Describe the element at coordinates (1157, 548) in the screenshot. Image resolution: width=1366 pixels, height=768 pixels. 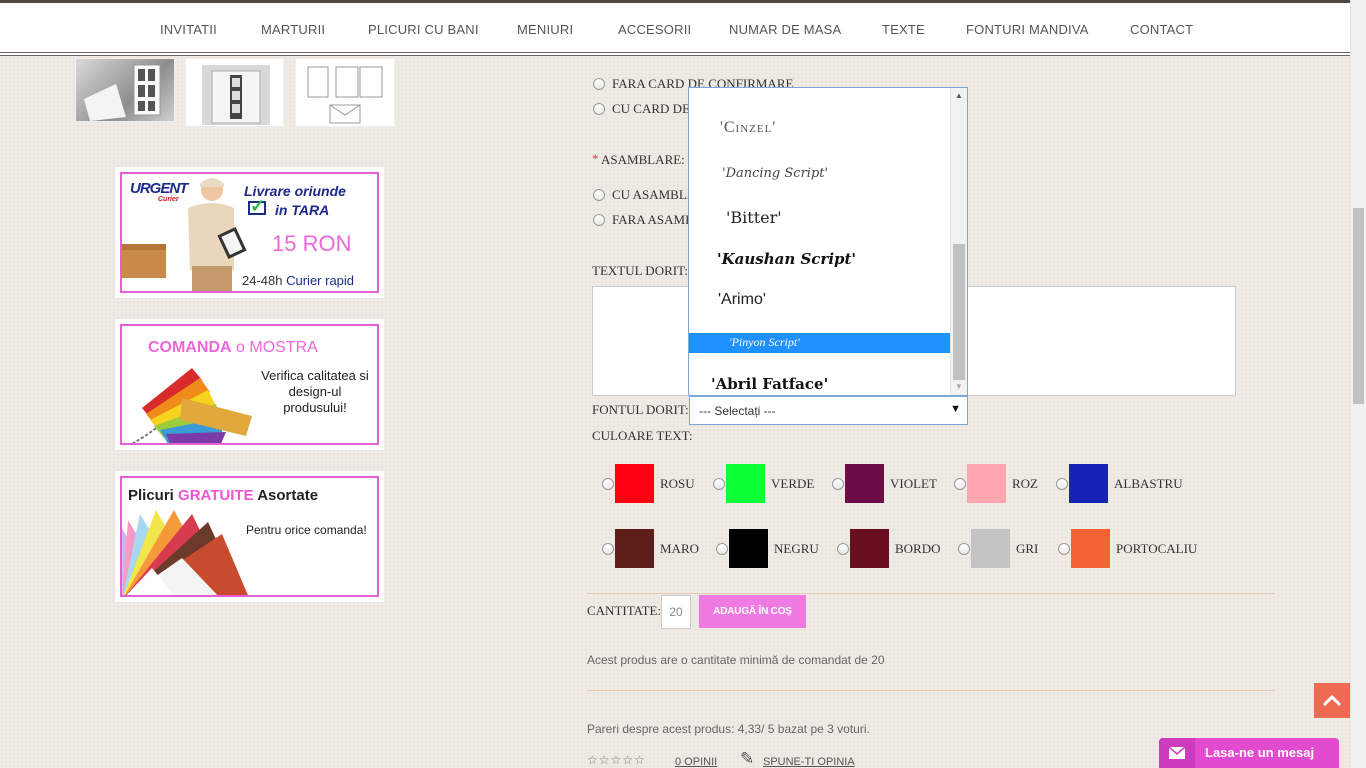
I see `color-label-portocaliu: PORTOCALIU` at that location.